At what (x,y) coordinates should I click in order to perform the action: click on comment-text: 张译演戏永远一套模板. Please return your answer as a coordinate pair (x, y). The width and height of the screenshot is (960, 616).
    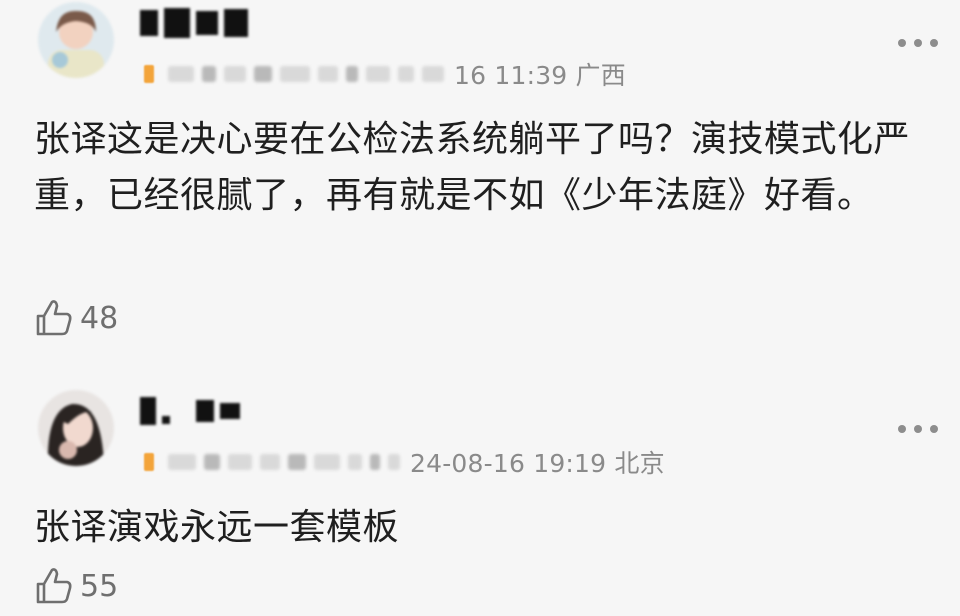
    Looking at the image, I should click on (217, 527).